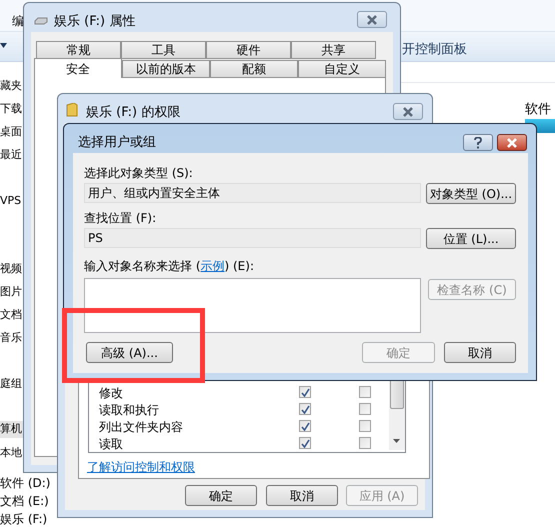 Image resolution: width=555 pixels, height=527 pixels. I want to click on toolbar-item: 开控制面板, so click(434, 50).